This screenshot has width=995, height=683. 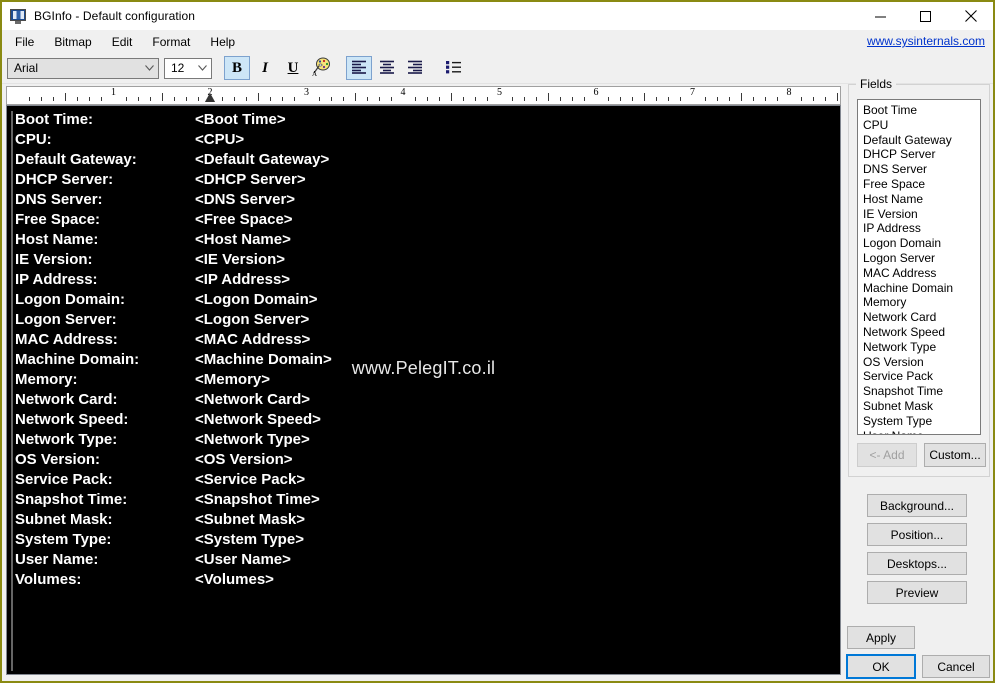 I want to click on editor-line-value: <Default Gateway>, so click(x=262, y=159).